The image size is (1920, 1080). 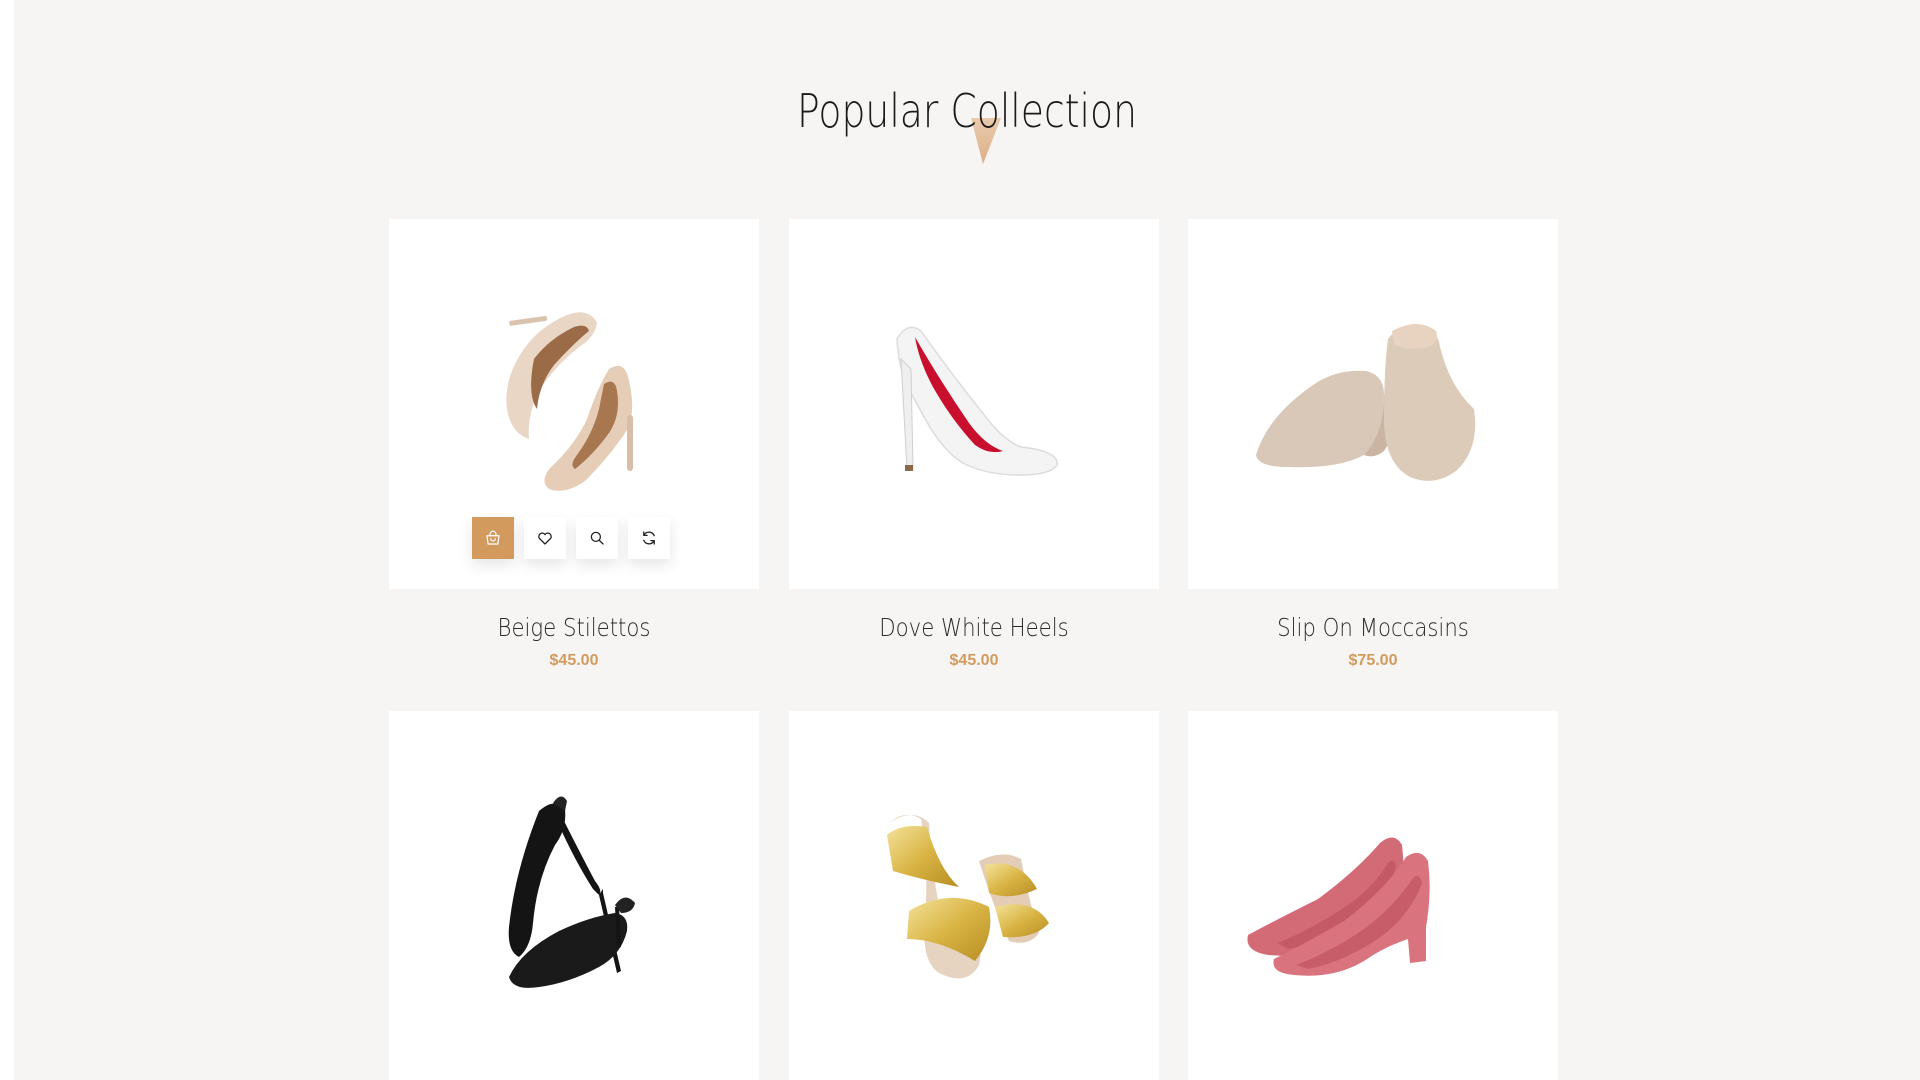 I want to click on product-price: $75.00, so click(x=1373, y=660).